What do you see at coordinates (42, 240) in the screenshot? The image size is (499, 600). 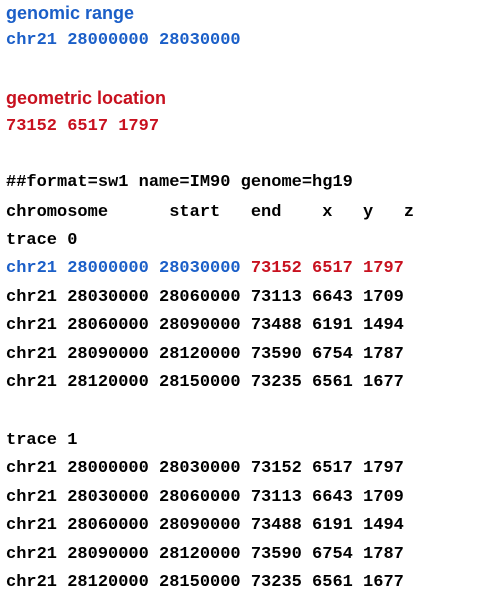 I see `trace-0-label: trace 0` at bounding box center [42, 240].